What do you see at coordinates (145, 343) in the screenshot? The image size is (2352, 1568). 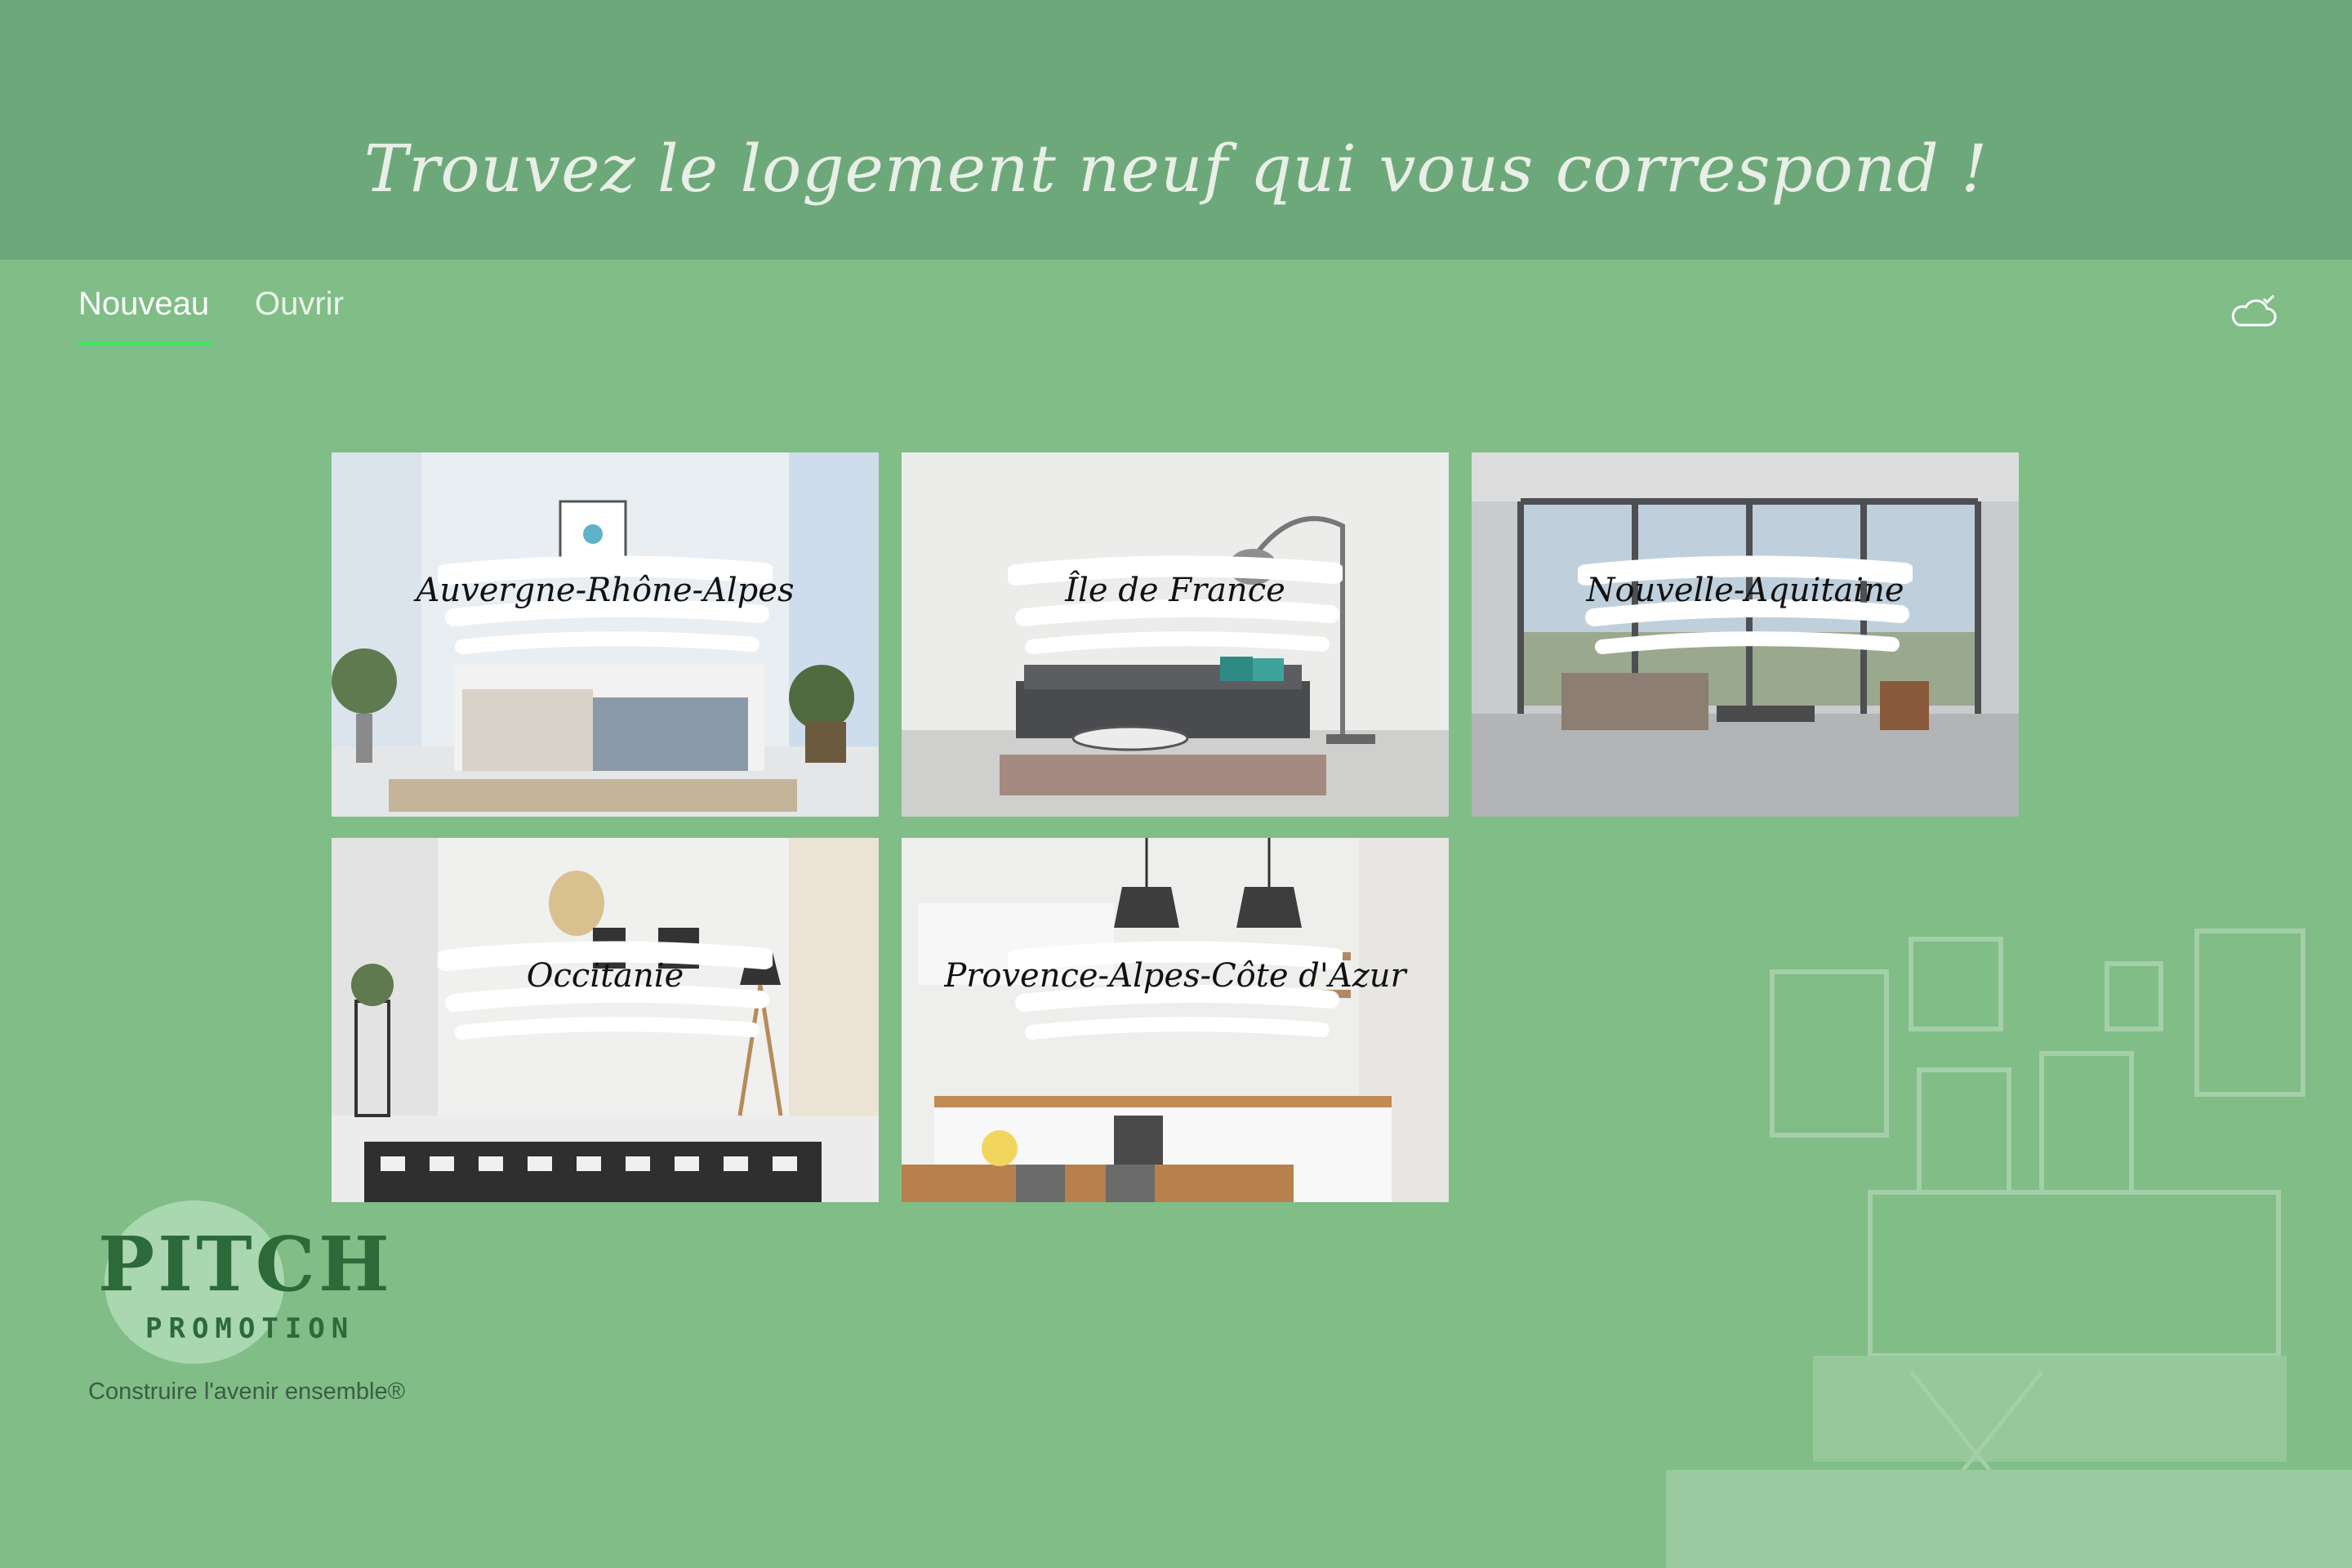 I see `active-tab-indicator` at bounding box center [145, 343].